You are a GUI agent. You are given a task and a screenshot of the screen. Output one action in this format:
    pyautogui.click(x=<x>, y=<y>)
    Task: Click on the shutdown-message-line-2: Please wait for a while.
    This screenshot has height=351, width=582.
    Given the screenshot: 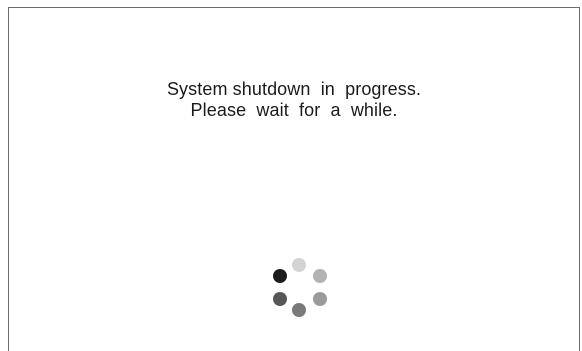 What is the action you would take?
    pyautogui.click(x=294, y=110)
    